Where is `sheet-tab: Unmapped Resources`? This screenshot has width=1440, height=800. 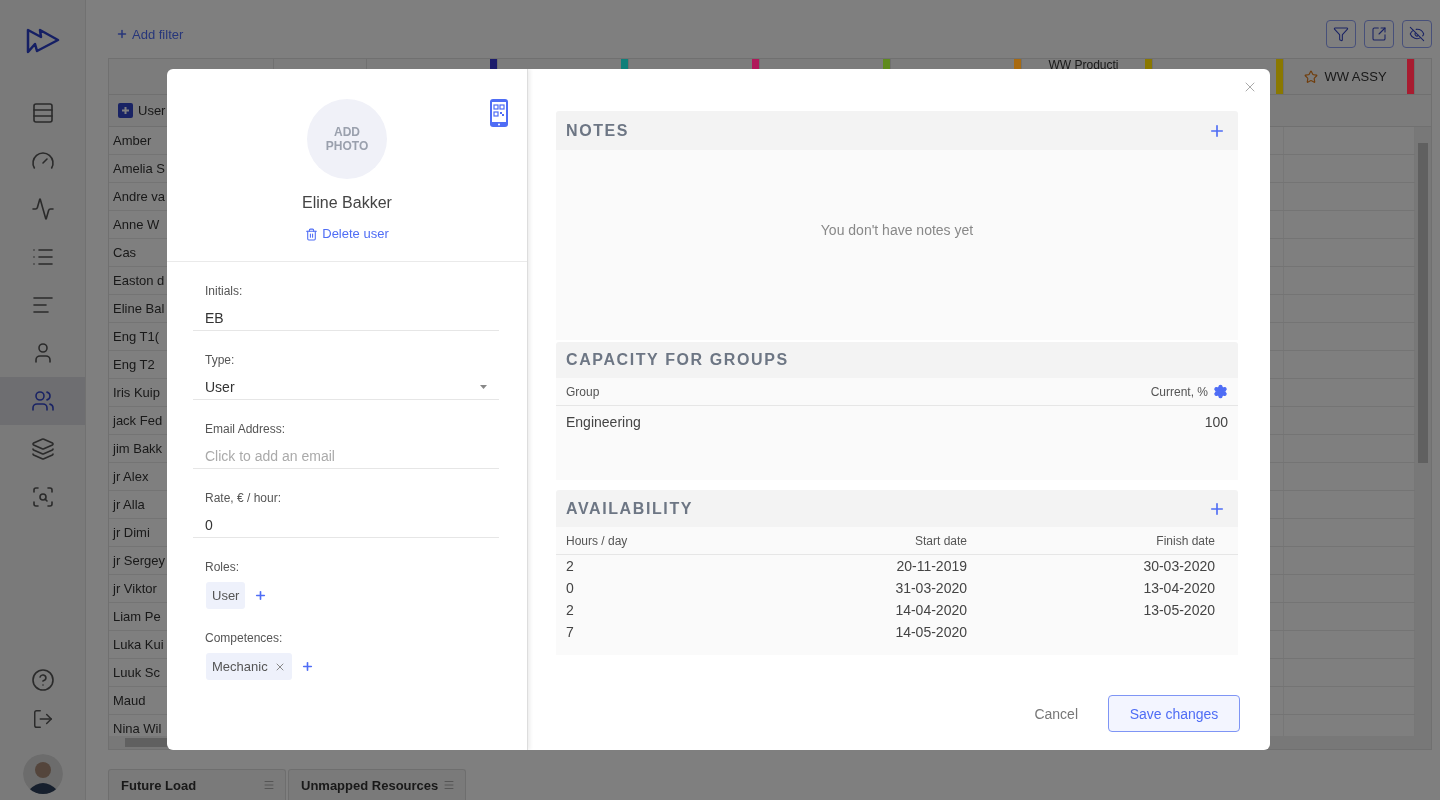
sheet-tab: Unmapped Resources is located at coordinates (377, 784).